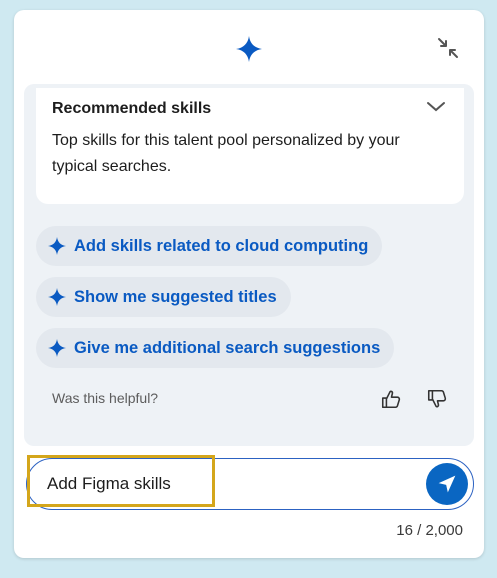 The width and height of the screenshot is (497, 578). I want to click on suggestion-cloud-computing: Add skills related to cloud computing, so click(209, 246).